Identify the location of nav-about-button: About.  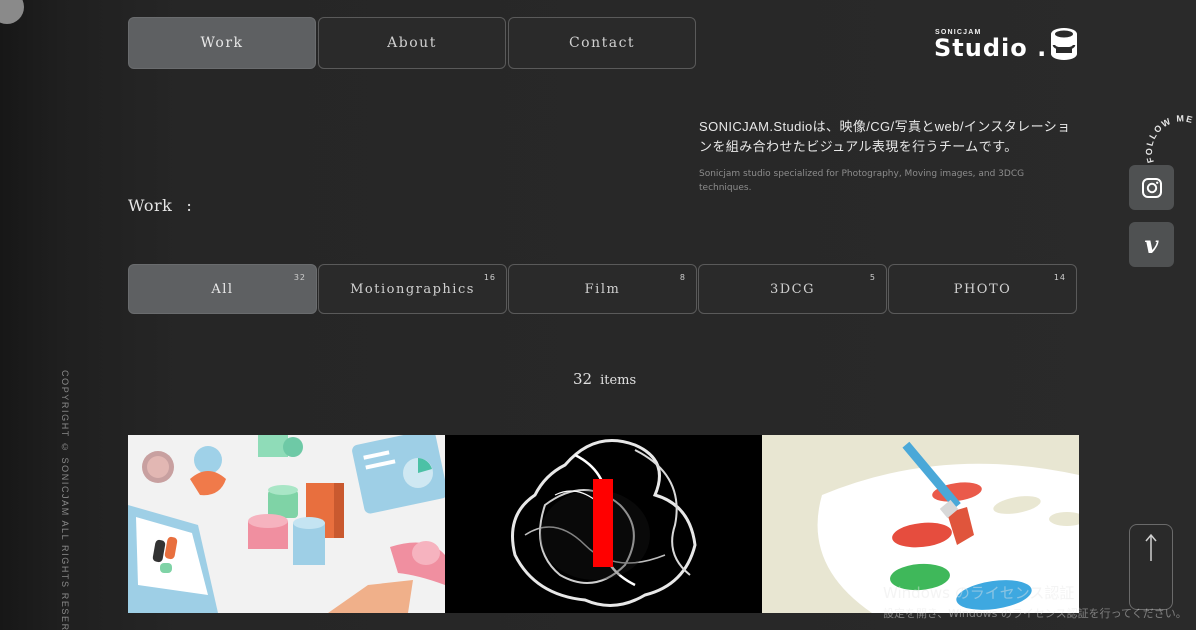
(412, 43).